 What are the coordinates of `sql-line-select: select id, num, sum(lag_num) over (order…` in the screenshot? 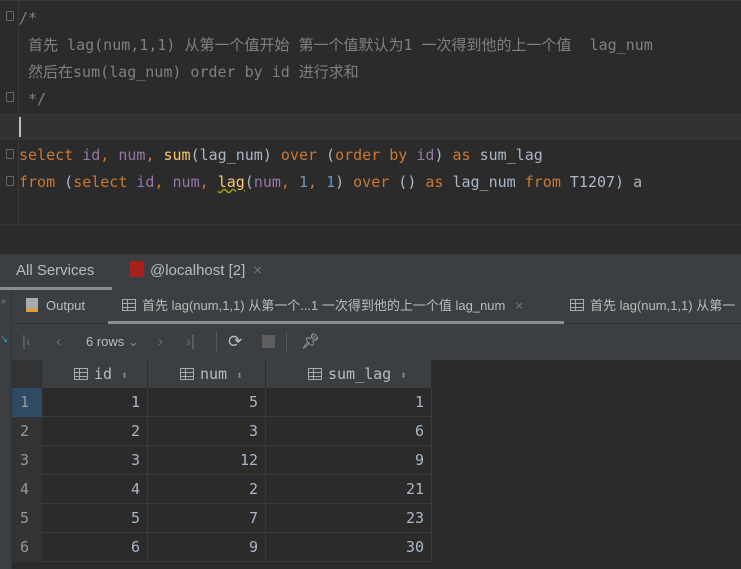 It's located at (281, 155).